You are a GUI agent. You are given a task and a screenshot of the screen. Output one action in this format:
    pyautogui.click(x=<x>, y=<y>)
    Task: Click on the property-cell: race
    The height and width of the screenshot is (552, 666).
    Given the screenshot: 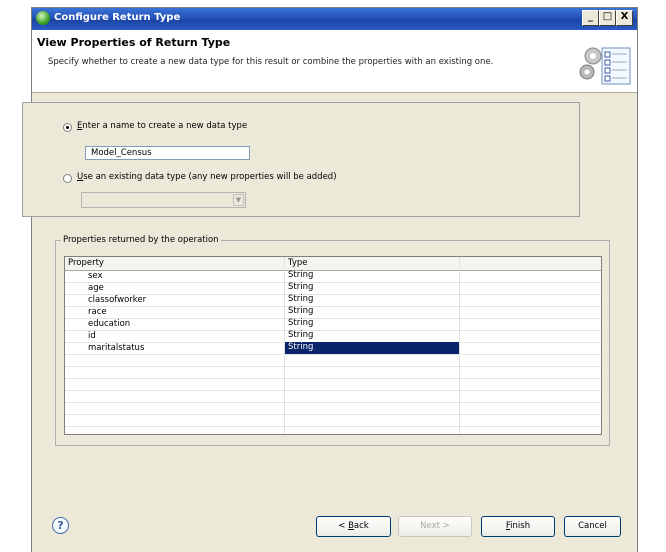 What is the action you would take?
    pyautogui.click(x=97, y=312)
    